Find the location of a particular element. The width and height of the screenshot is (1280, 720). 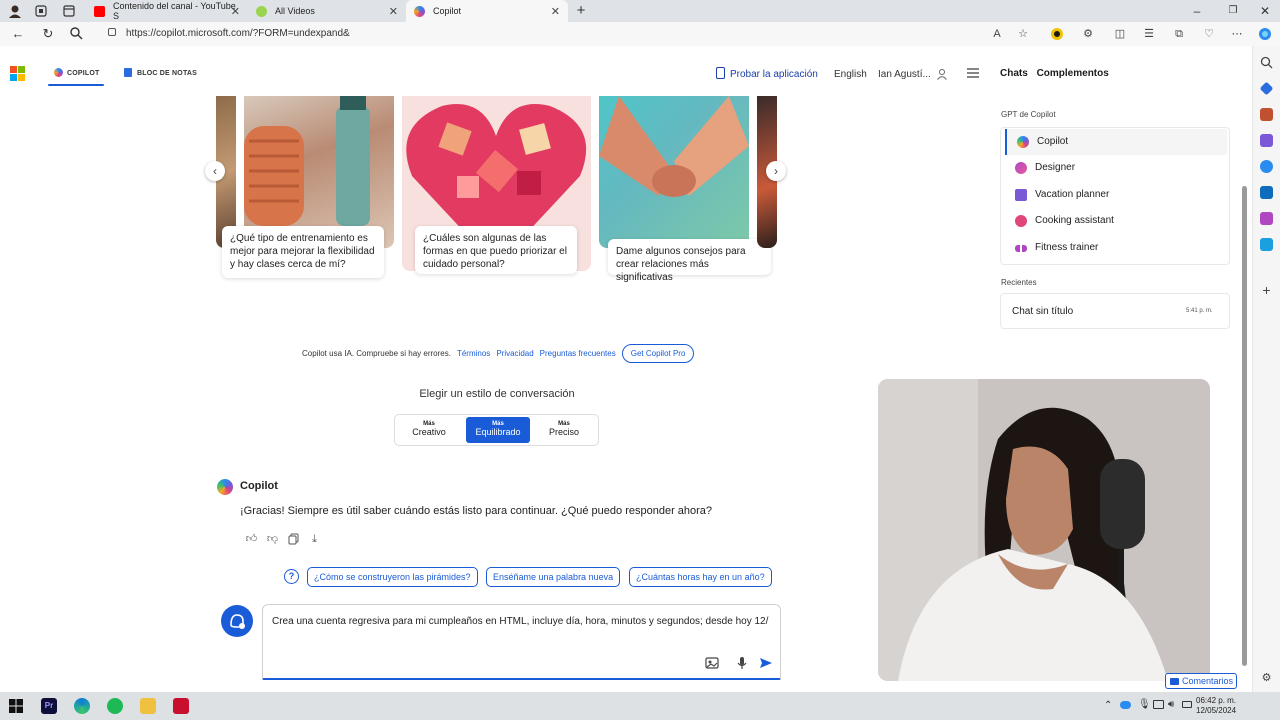

app-icon is located at coordinates (181, 706).